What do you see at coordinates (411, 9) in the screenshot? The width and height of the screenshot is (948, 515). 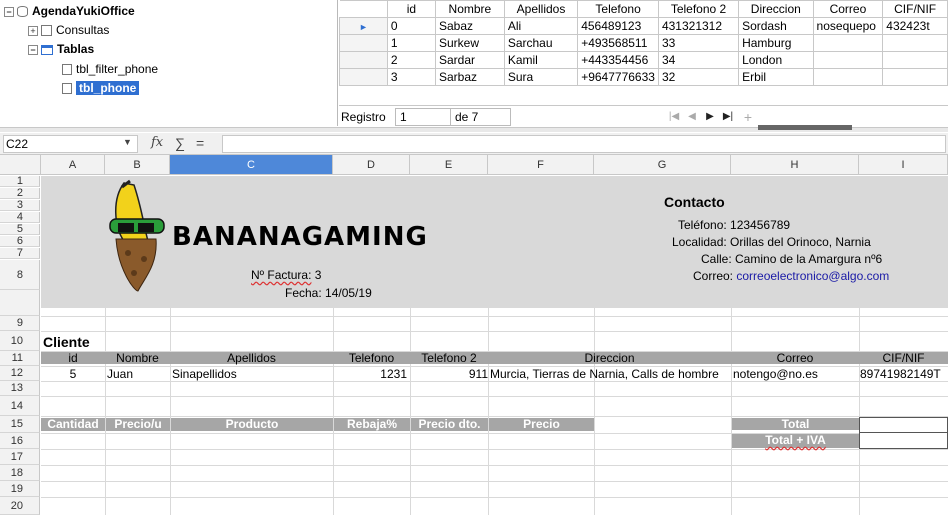 I see `grid-col-header: id` at bounding box center [411, 9].